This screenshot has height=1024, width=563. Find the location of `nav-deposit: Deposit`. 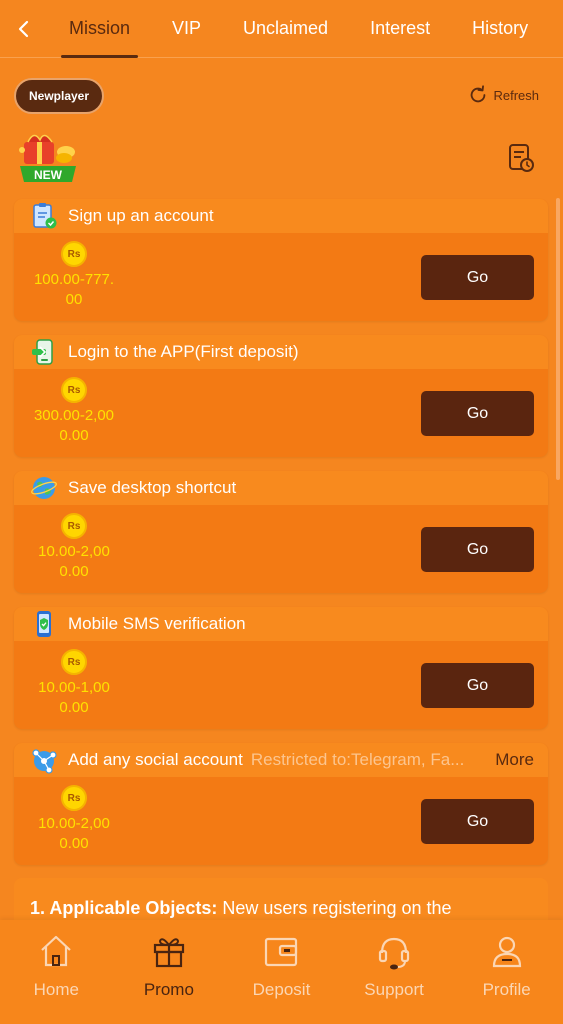

nav-deposit: Deposit is located at coordinates (281, 972).